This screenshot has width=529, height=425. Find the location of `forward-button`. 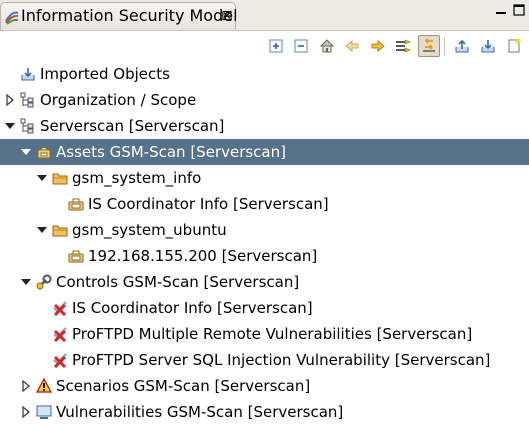

forward-button is located at coordinates (378, 46).